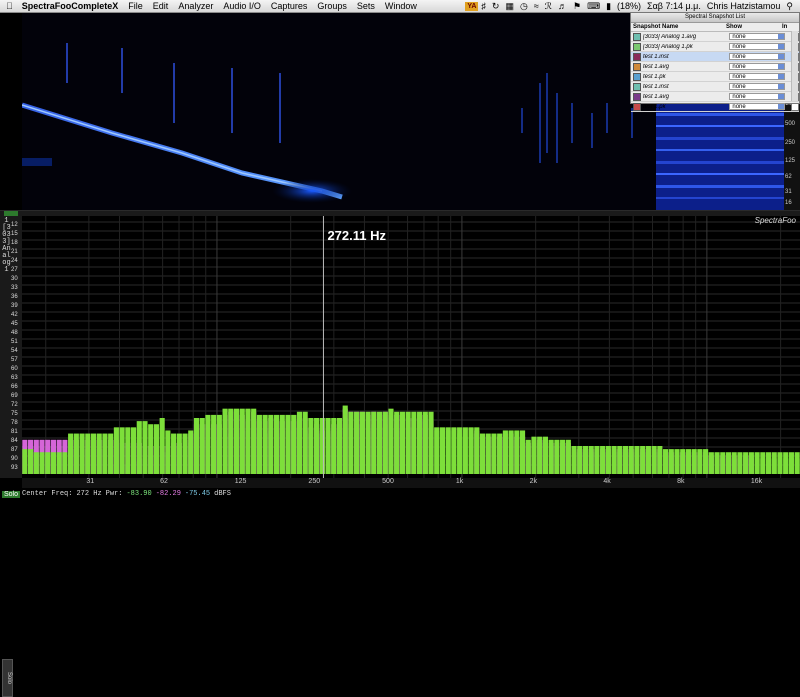 This screenshot has height=697, width=800. What do you see at coordinates (715, 37) in the screenshot?
I see `snapshot-row: [3033] Analog 1.avg none` at bounding box center [715, 37].